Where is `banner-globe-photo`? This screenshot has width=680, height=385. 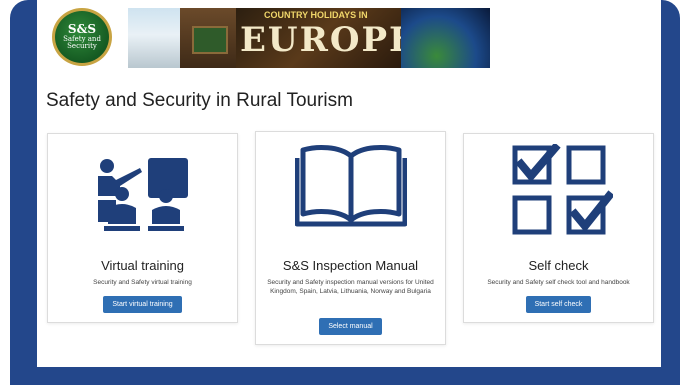
banner-globe-photo is located at coordinates (445, 38).